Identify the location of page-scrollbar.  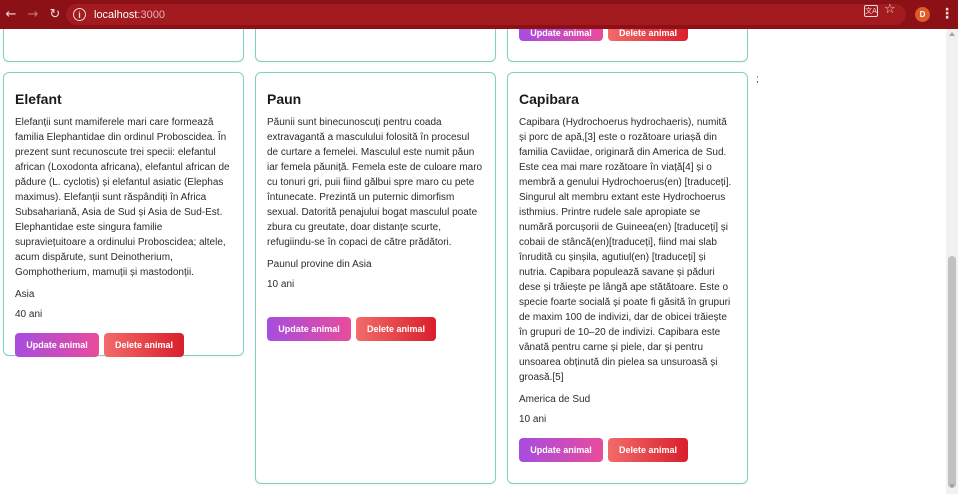
(952, 261).